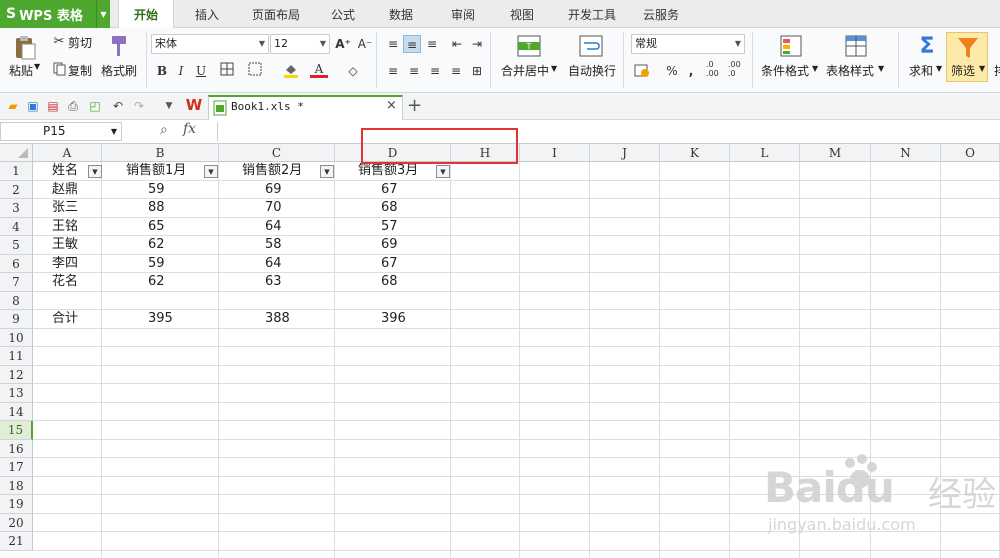 The width and height of the screenshot is (1000, 558). What do you see at coordinates (393, 319) in the screenshot?
I see `total-value-cell: 396` at bounding box center [393, 319].